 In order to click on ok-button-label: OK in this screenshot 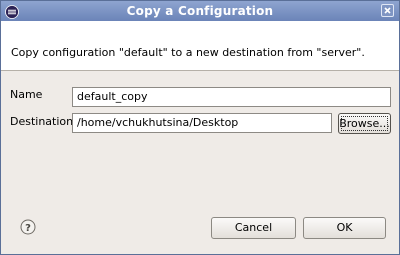, I will do `click(344, 227)`.